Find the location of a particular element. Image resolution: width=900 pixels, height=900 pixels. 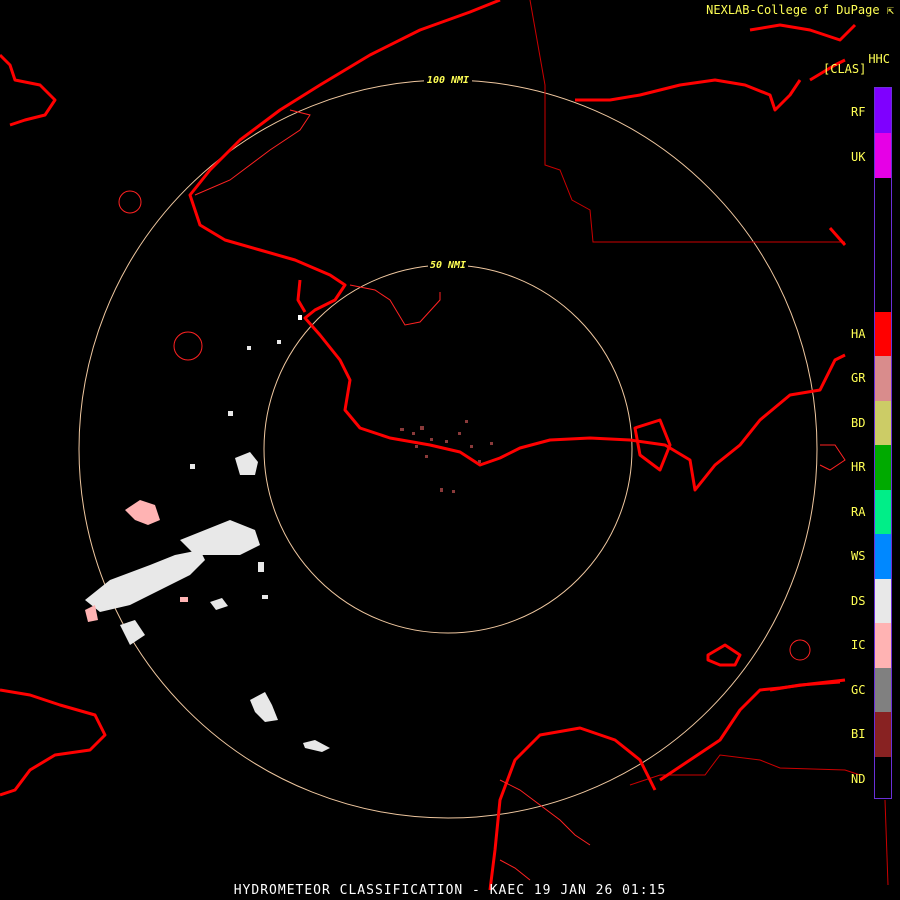

ring-label-50: 50 NMI is located at coordinates (448, 265).